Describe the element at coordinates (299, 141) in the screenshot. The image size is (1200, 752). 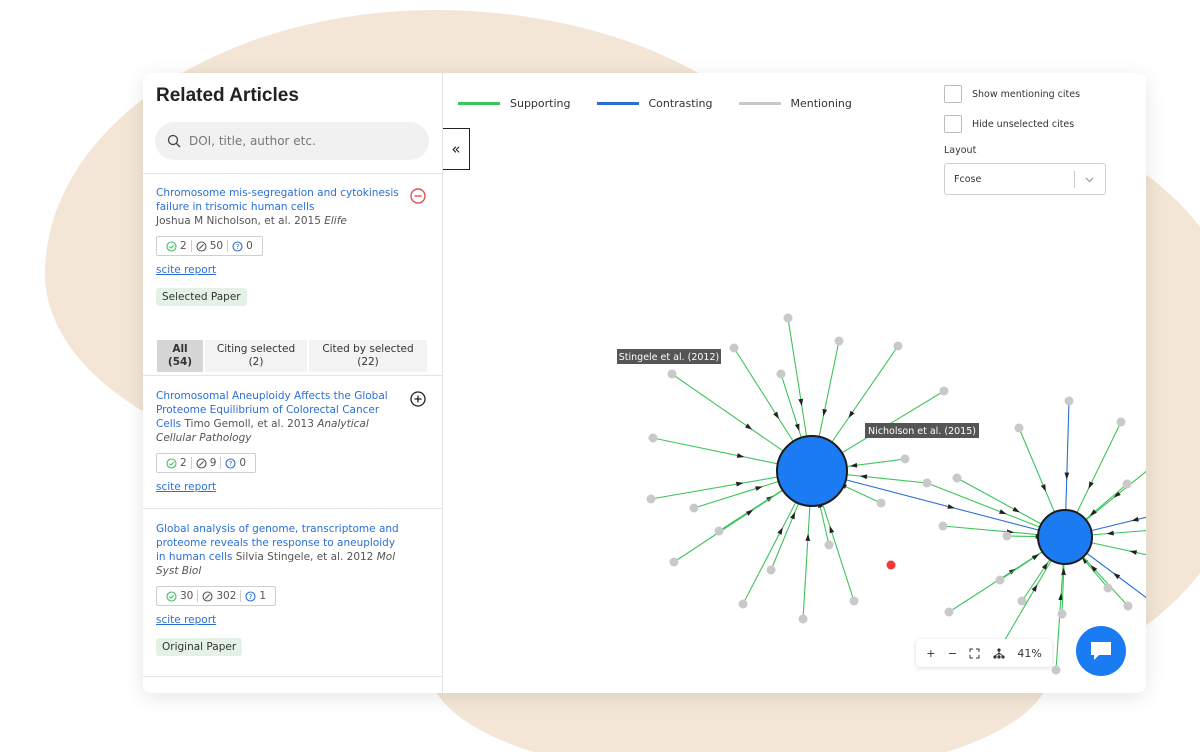
I see `search-input` at that location.